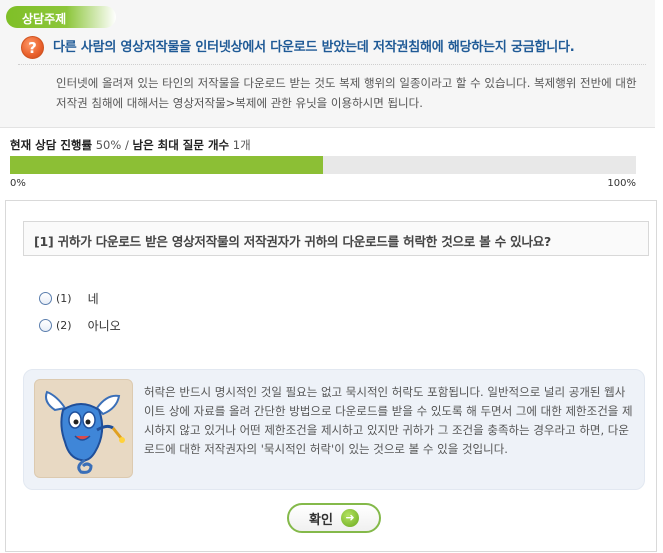 The width and height of the screenshot is (663, 553). What do you see at coordinates (104, 325) in the screenshot?
I see `option-label: 아니오` at bounding box center [104, 325].